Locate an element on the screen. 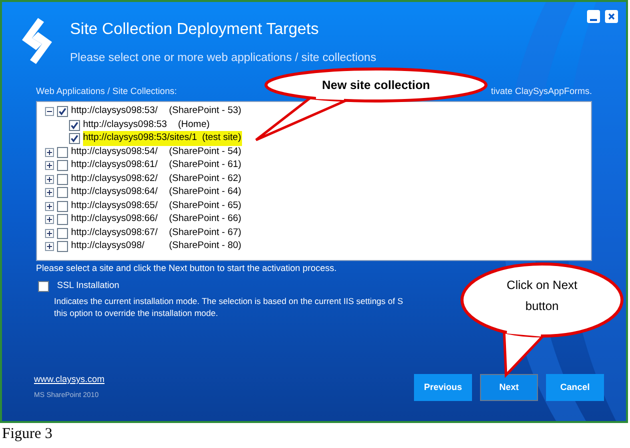 The image size is (630, 448). hint-text: Please select a site and click the Next button to start the activation process. is located at coordinates (186, 268).